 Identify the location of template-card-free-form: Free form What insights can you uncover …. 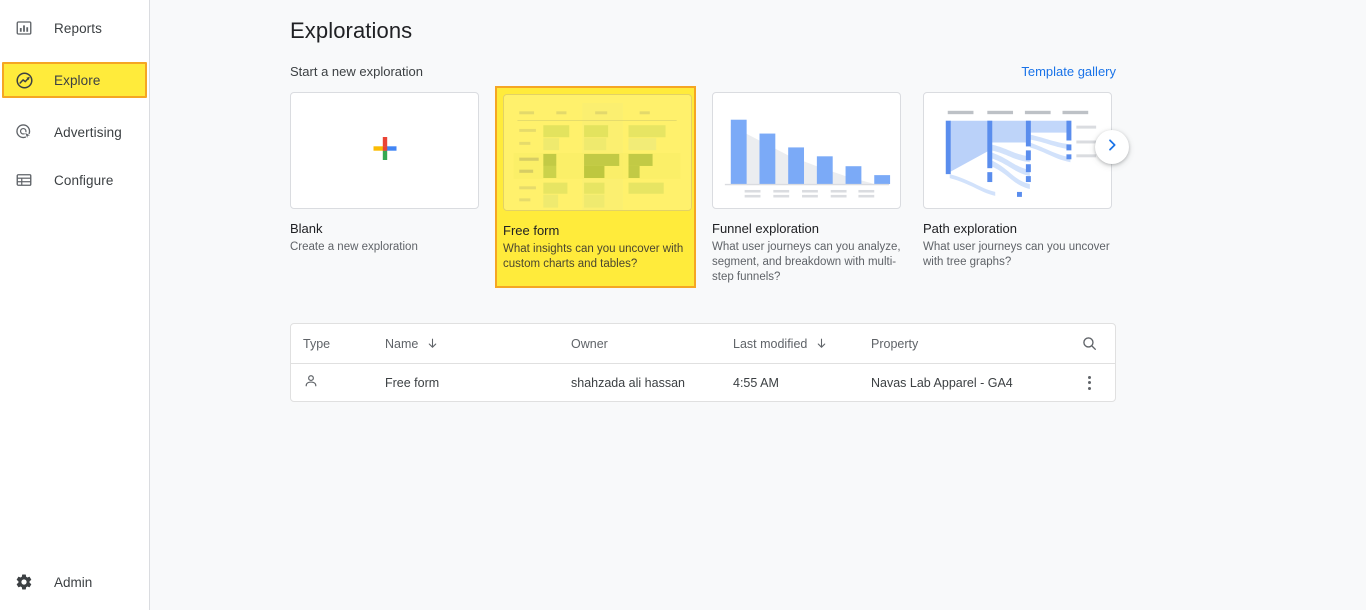
(595, 187).